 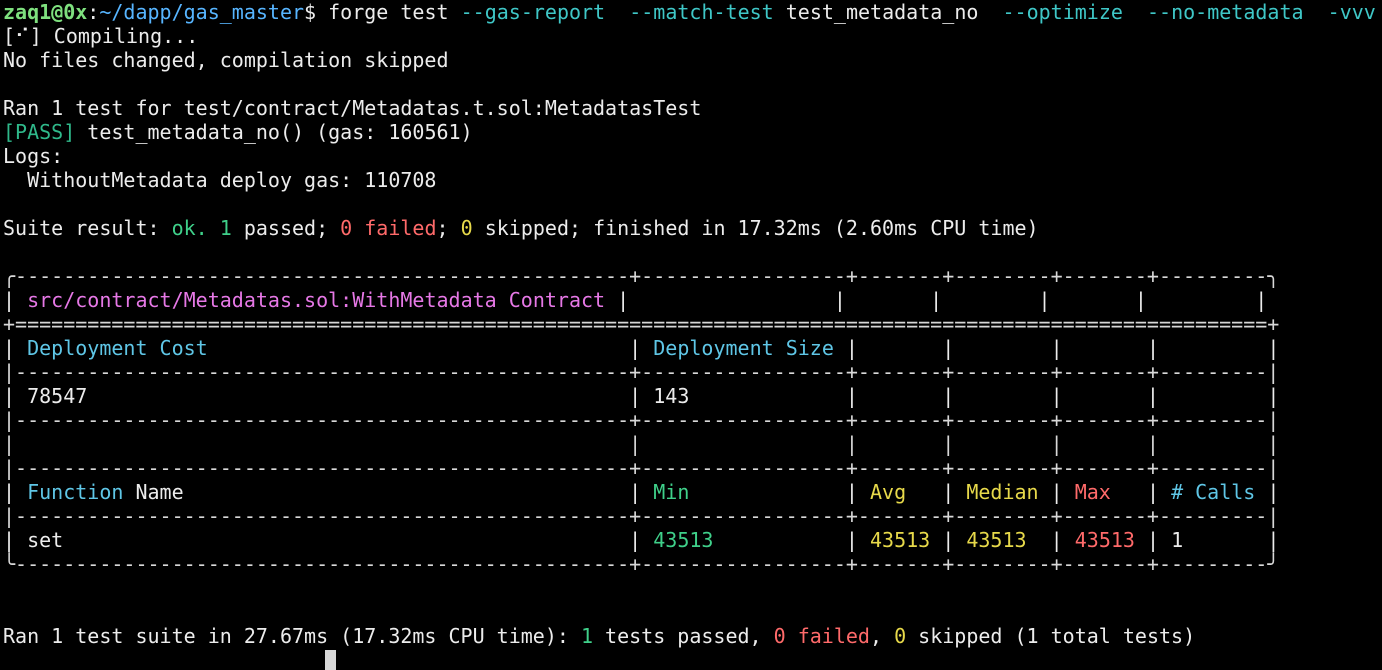 What do you see at coordinates (900, 636) in the screenshot?
I see `summary-skipped-count: 0` at bounding box center [900, 636].